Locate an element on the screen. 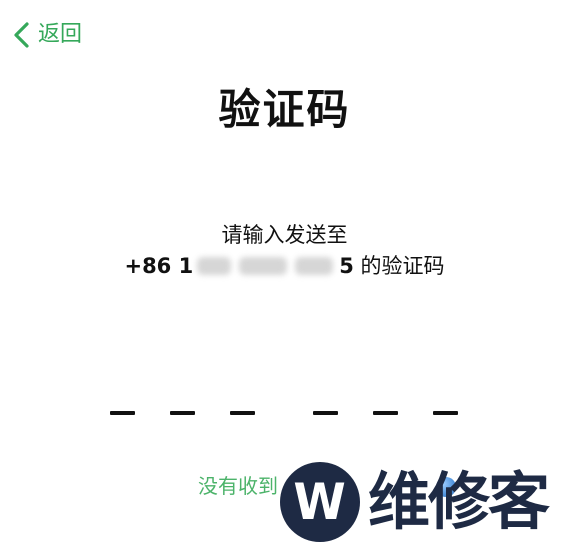  back-button: 返回 is located at coordinates (47, 35).